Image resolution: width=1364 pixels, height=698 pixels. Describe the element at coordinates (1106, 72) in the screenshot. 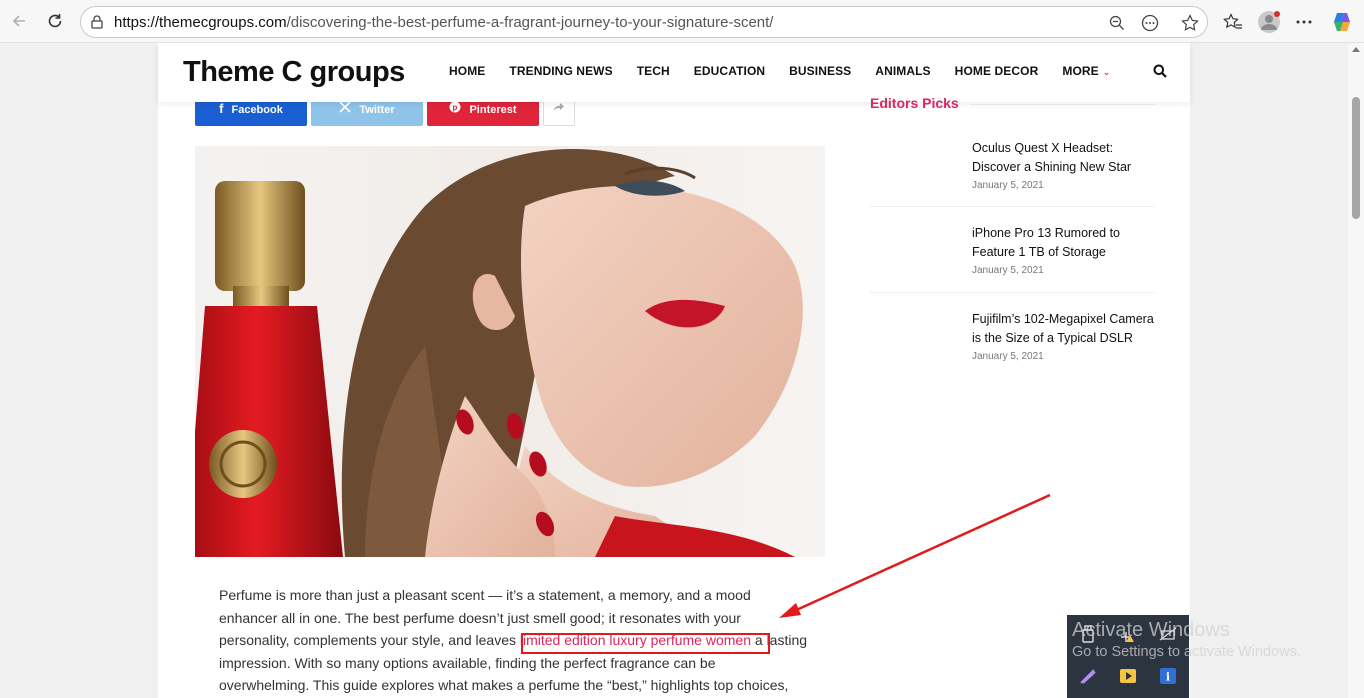

I see `chevron-down-icon: ⌄` at that location.